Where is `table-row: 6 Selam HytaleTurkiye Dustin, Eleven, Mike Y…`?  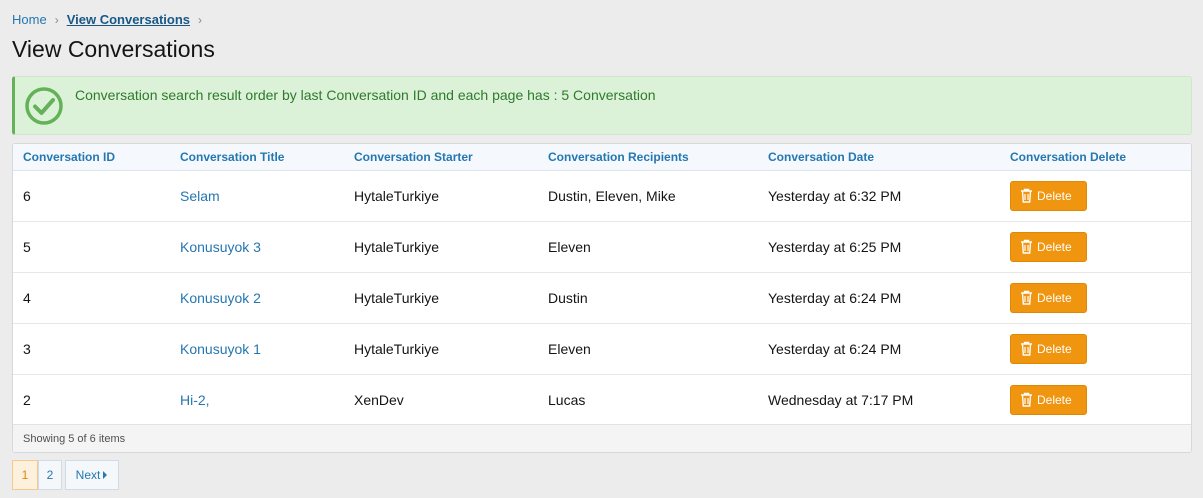 table-row: 6 Selam HytaleTurkiye Dustin, Eleven, Mike Y… is located at coordinates (602, 196).